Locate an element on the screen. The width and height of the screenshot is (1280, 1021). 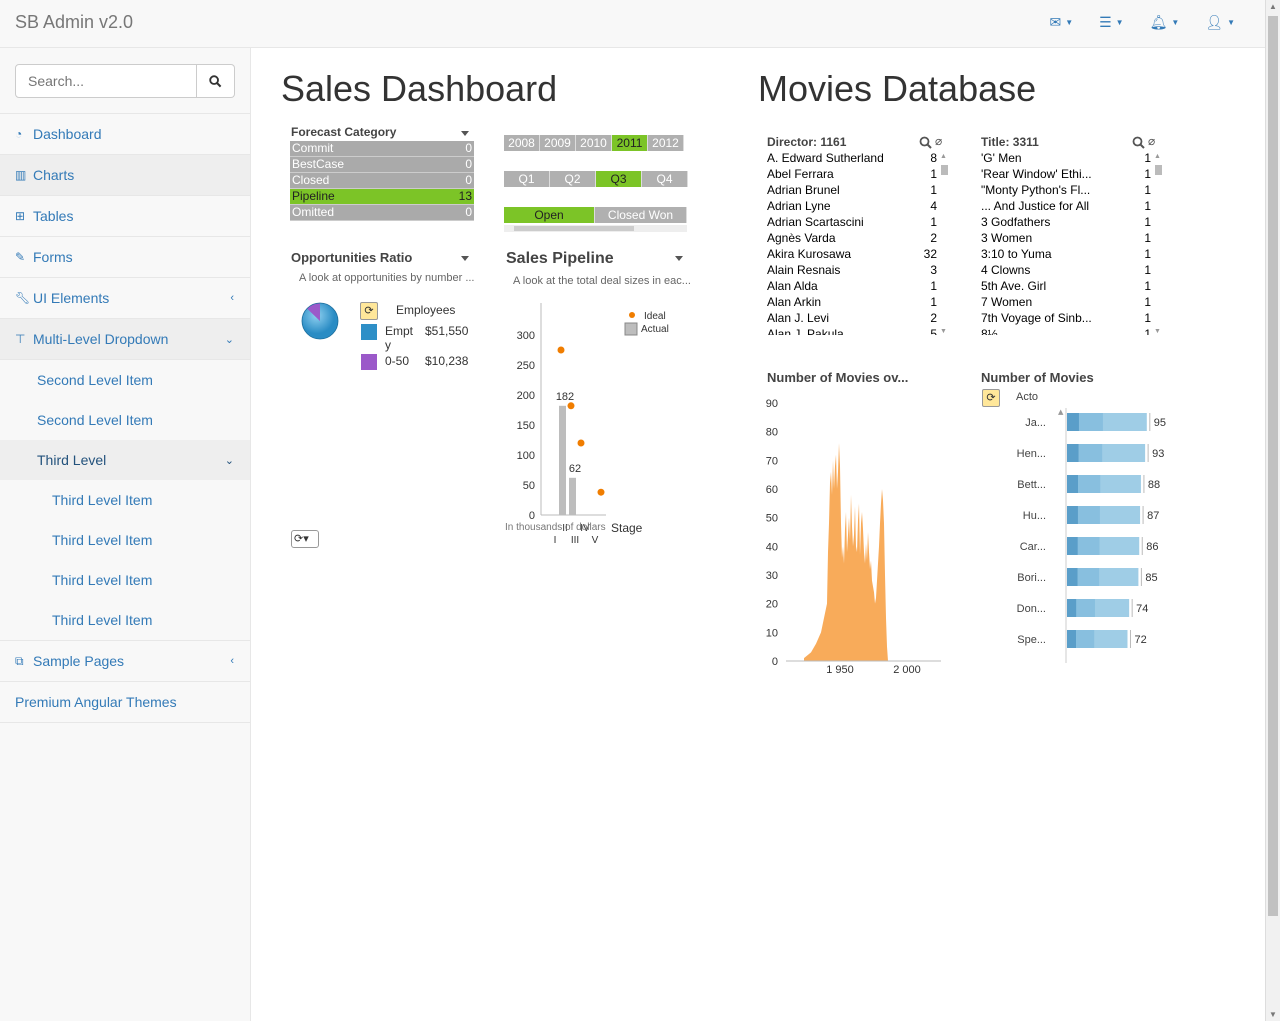
page-scrollbar: ▲ ▼ is located at coordinates (1272, 510).